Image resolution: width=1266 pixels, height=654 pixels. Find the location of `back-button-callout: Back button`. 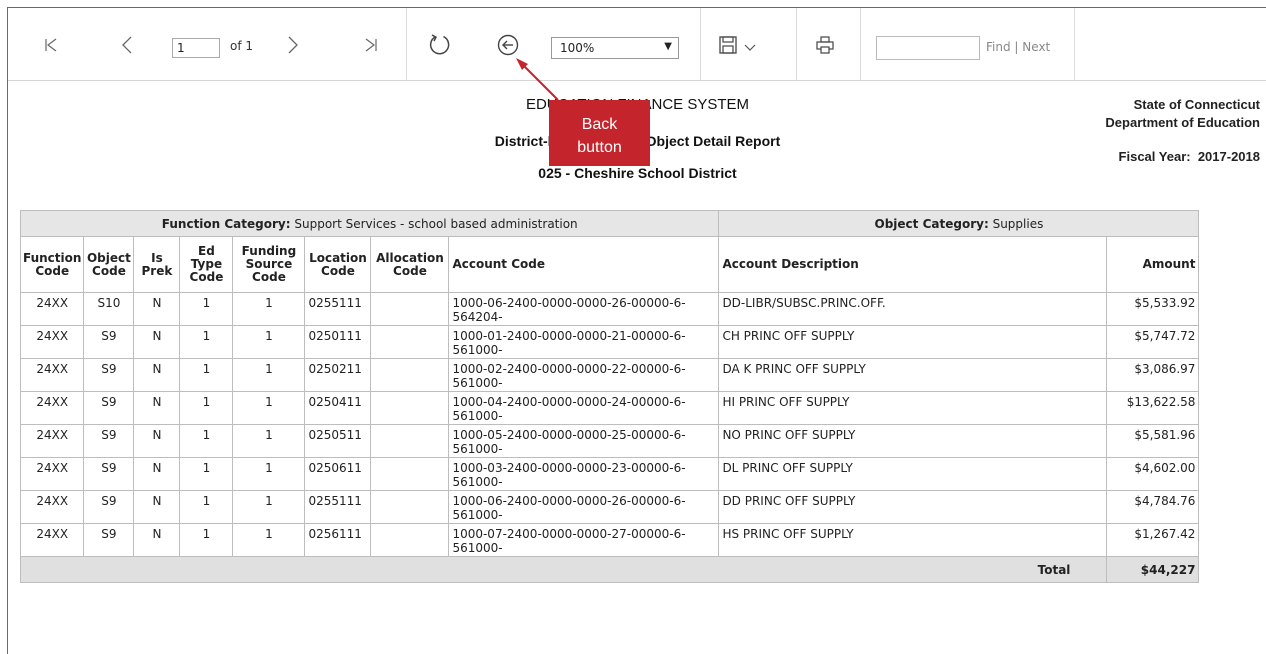

back-button-callout: Back button is located at coordinates (599, 133).